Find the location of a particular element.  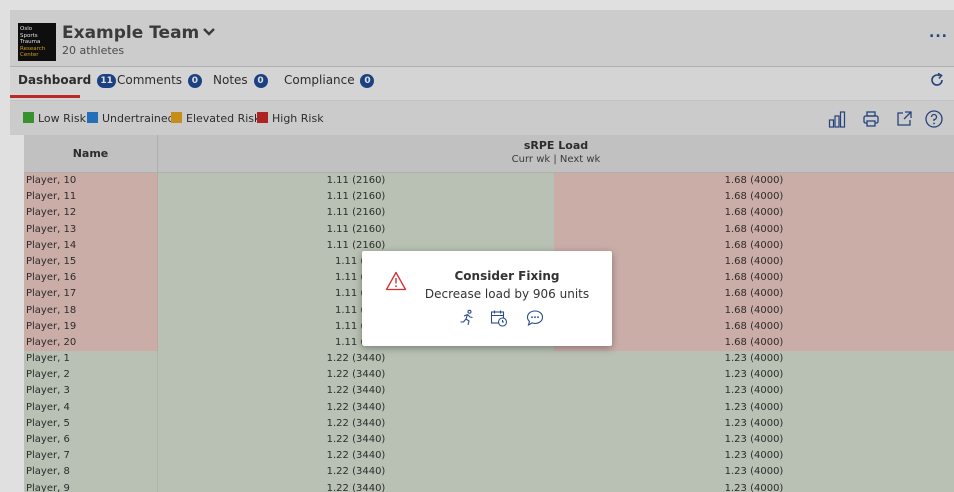

warning-icon is located at coordinates (396, 281).